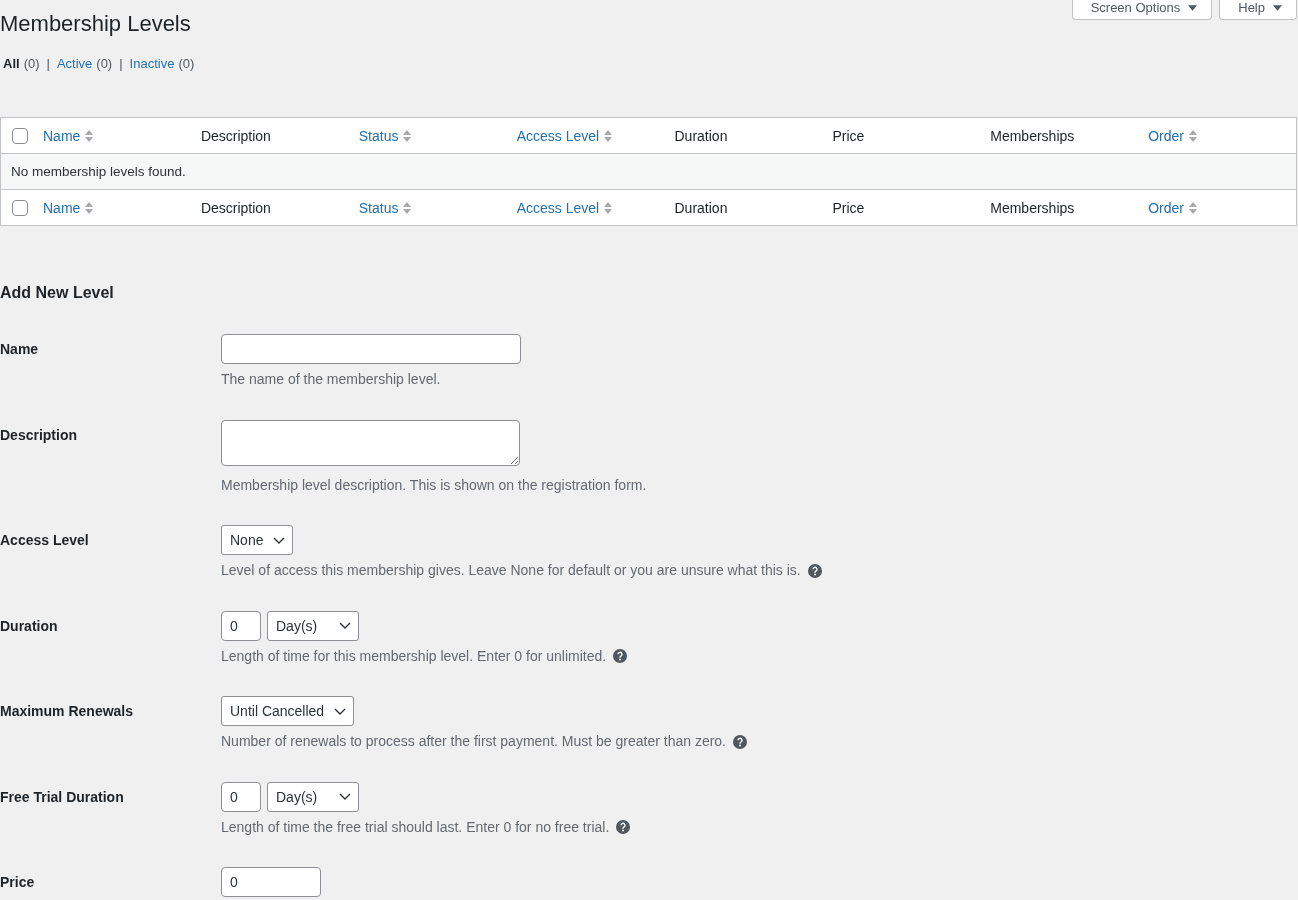 Image resolution: width=1298 pixels, height=900 pixels. What do you see at coordinates (67, 711) in the screenshot?
I see `field-label: Maximum Renewals` at bounding box center [67, 711].